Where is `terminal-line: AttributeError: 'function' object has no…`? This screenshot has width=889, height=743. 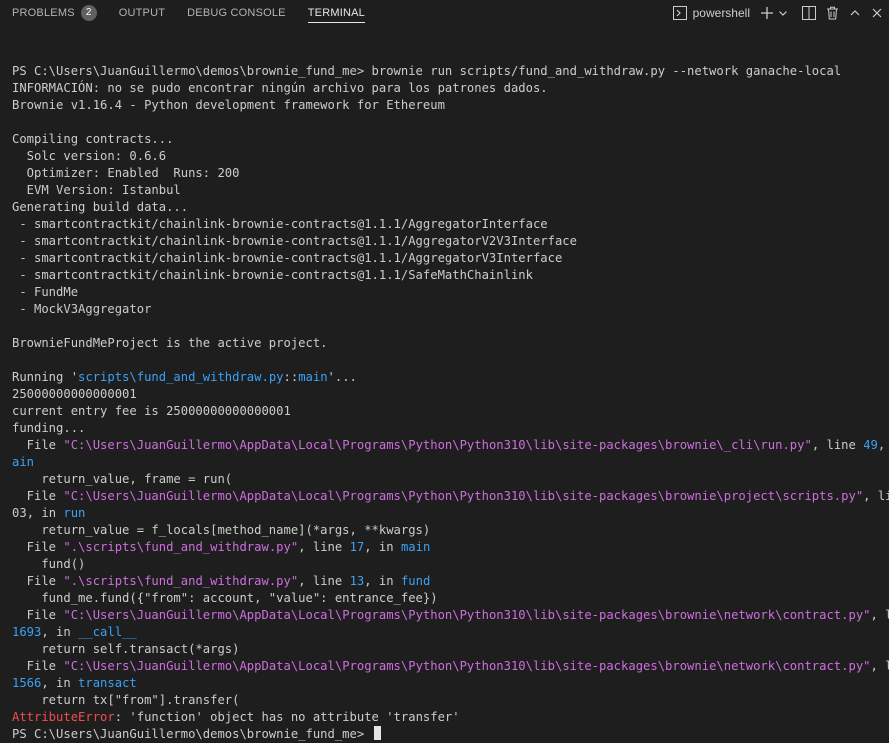
terminal-line: AttributeError: 'function' object has no… is located at coordinates (446, 717).